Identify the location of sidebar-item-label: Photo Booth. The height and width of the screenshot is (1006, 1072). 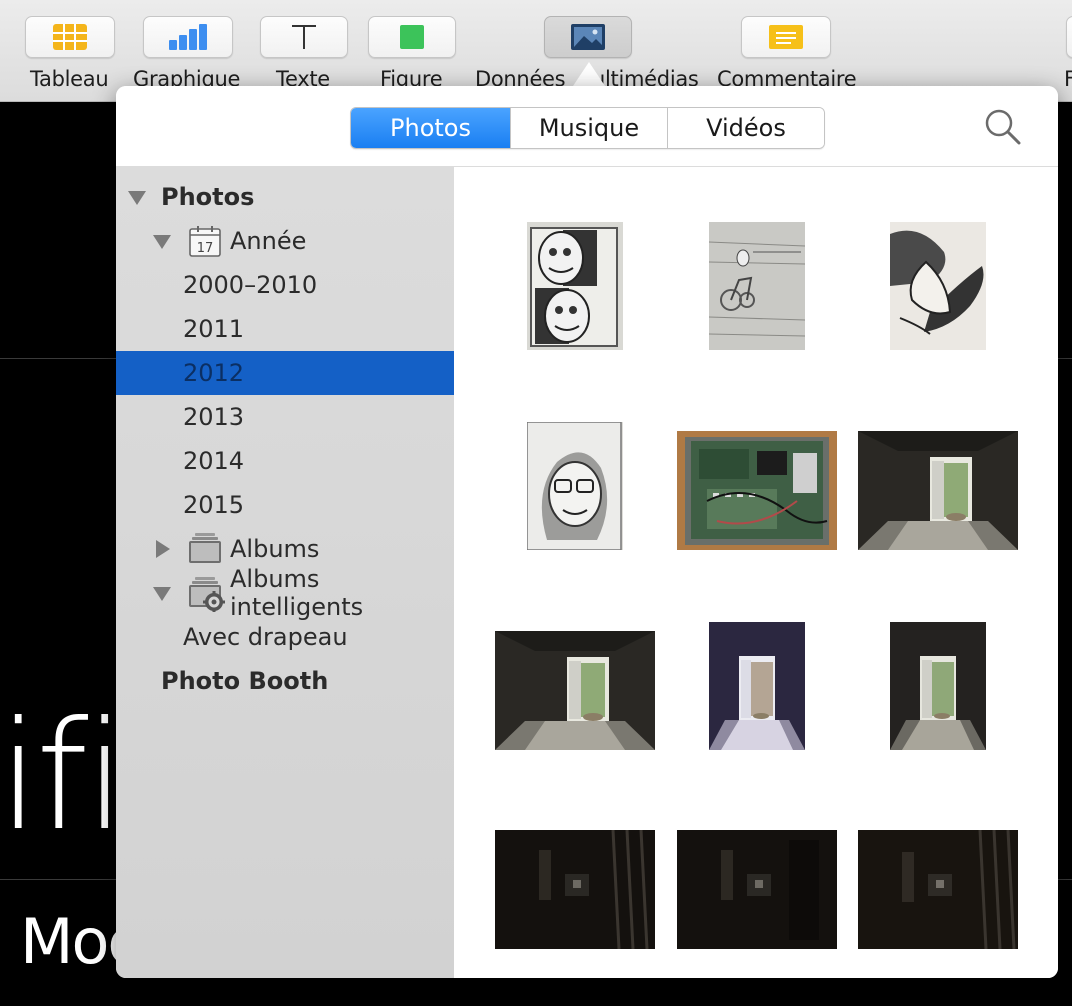
(245, 681).